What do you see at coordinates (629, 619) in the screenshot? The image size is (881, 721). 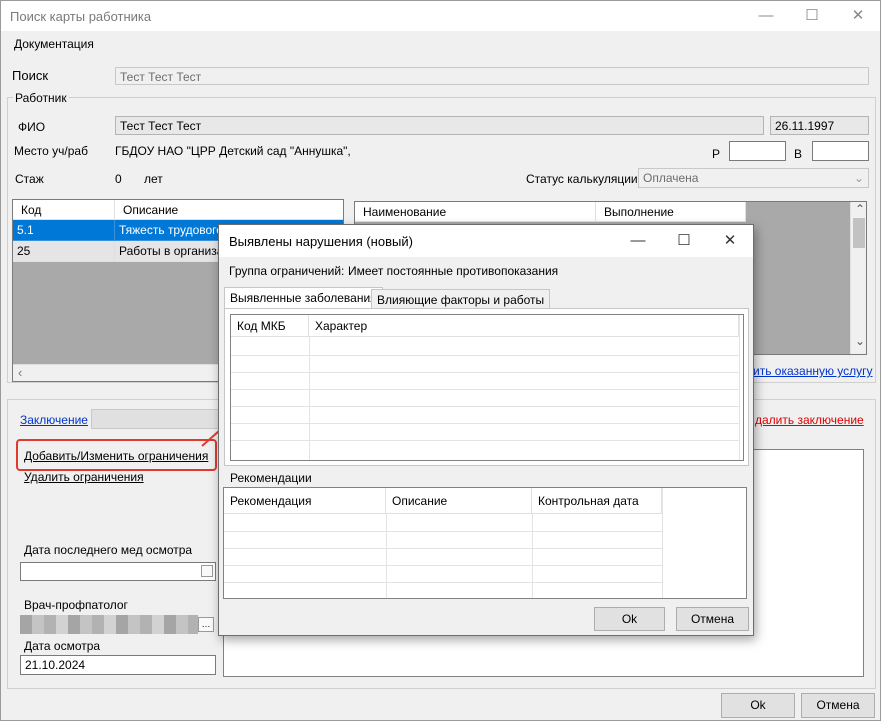 I see `dialog-ok-button: Ok` at bounding box center [629, 619].